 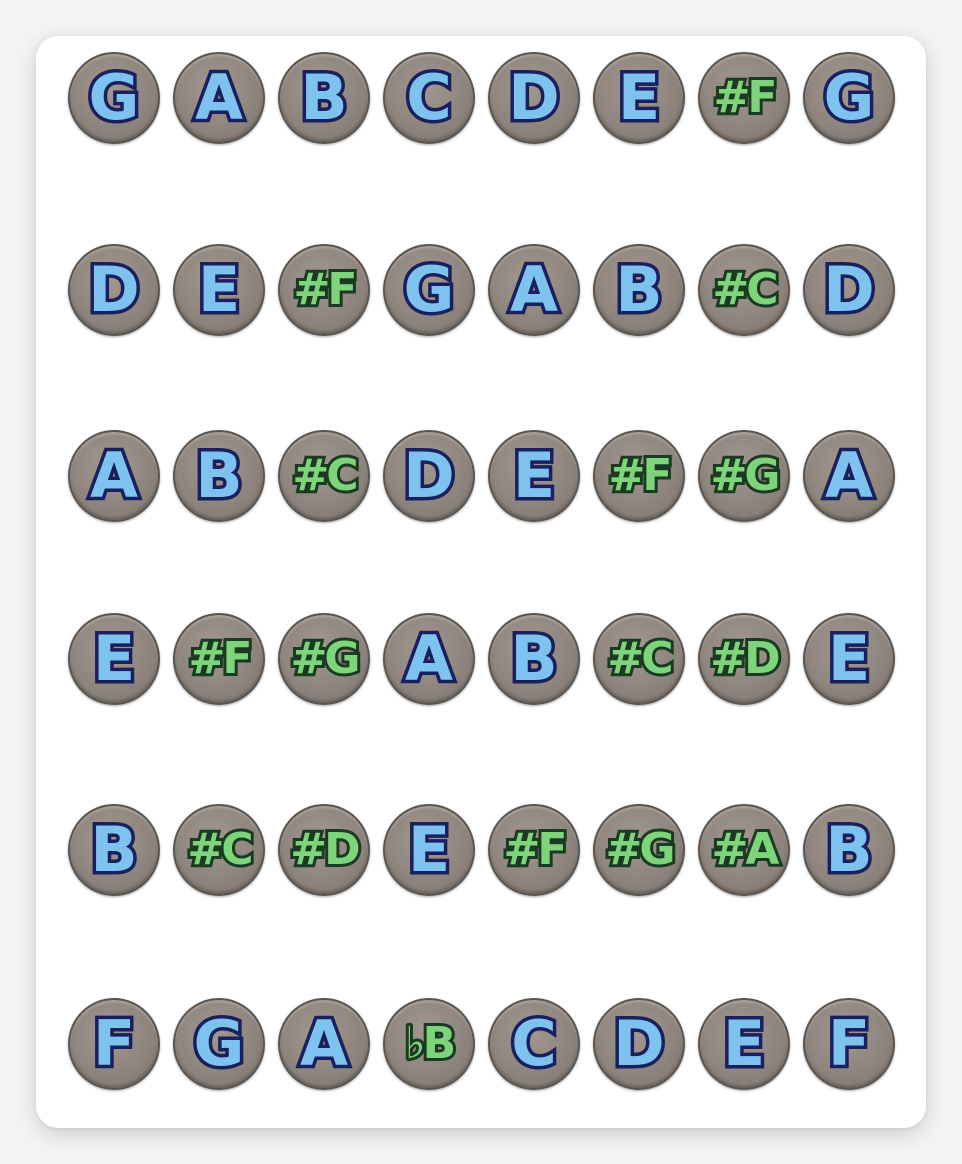 I want to click on scale-row: E #F #G A B #C #D E, so click(x=484, y=661).